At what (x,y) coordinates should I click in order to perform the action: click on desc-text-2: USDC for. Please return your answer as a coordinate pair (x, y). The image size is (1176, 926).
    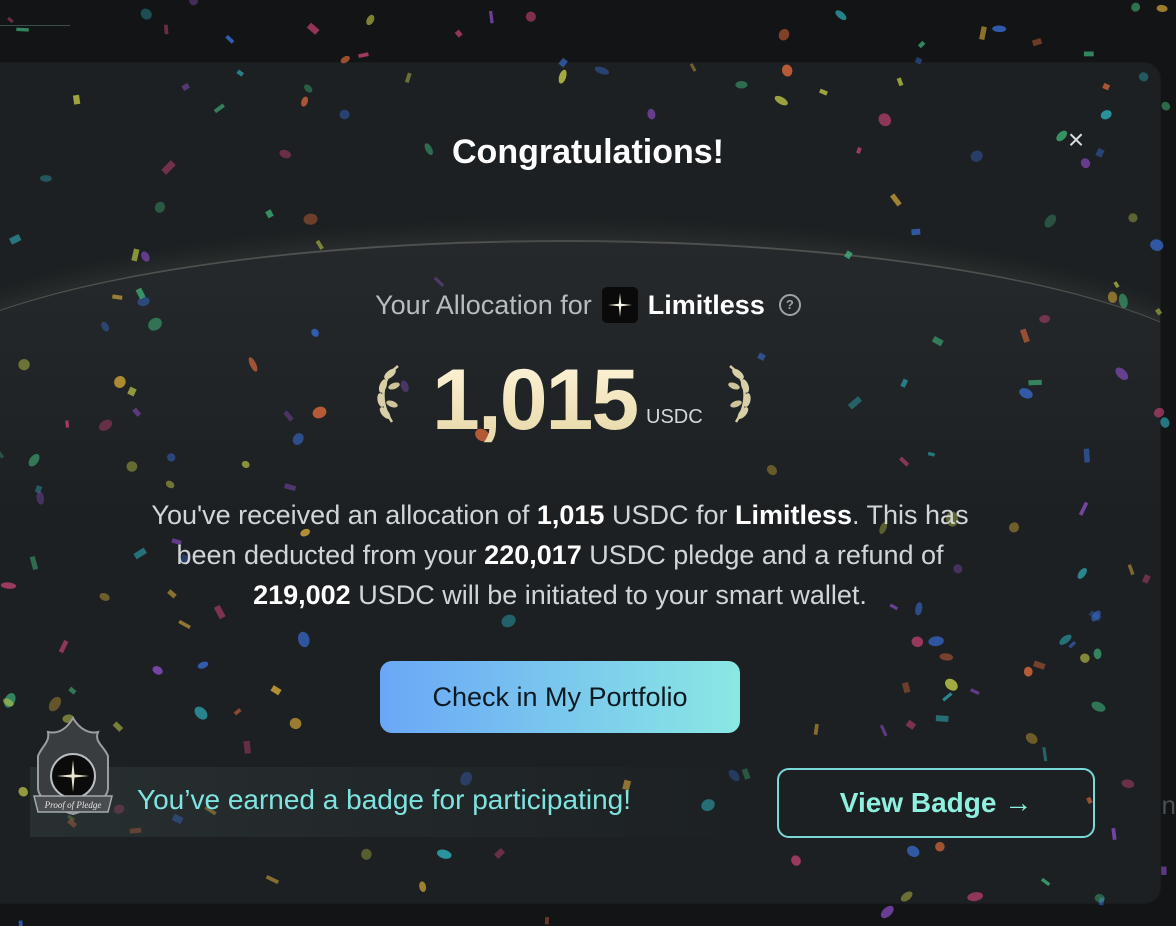
    Looking at the image, I should click on (669, 515).